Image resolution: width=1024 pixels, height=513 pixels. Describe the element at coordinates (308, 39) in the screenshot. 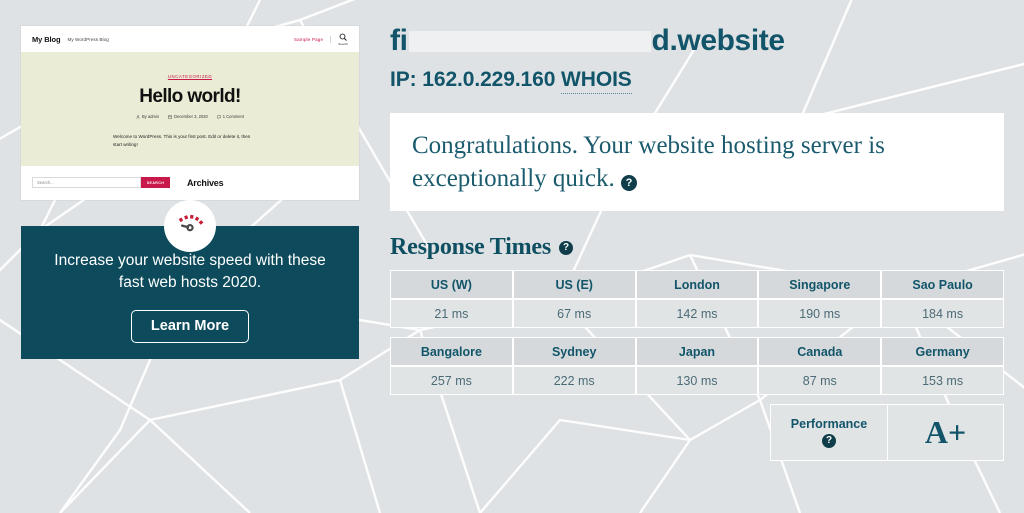

I see `preview-nav-sample-page: Sample Page` at that location.